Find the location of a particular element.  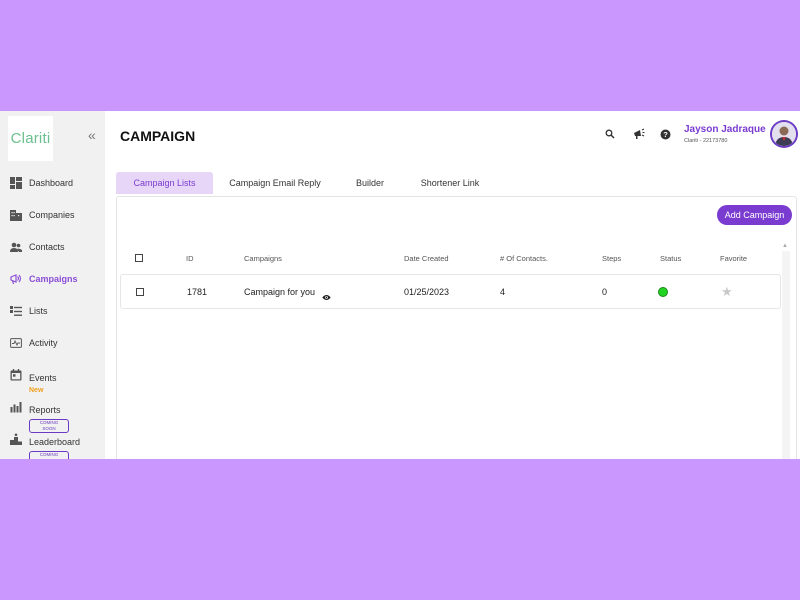

sidebar-item-label: Reports is located at coordinates (45, 410).